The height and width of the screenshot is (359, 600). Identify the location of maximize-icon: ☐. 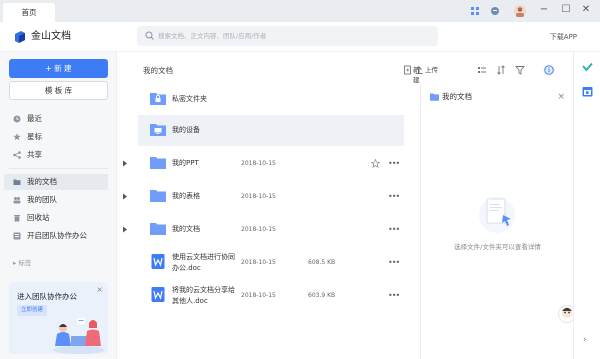
(566, 10).